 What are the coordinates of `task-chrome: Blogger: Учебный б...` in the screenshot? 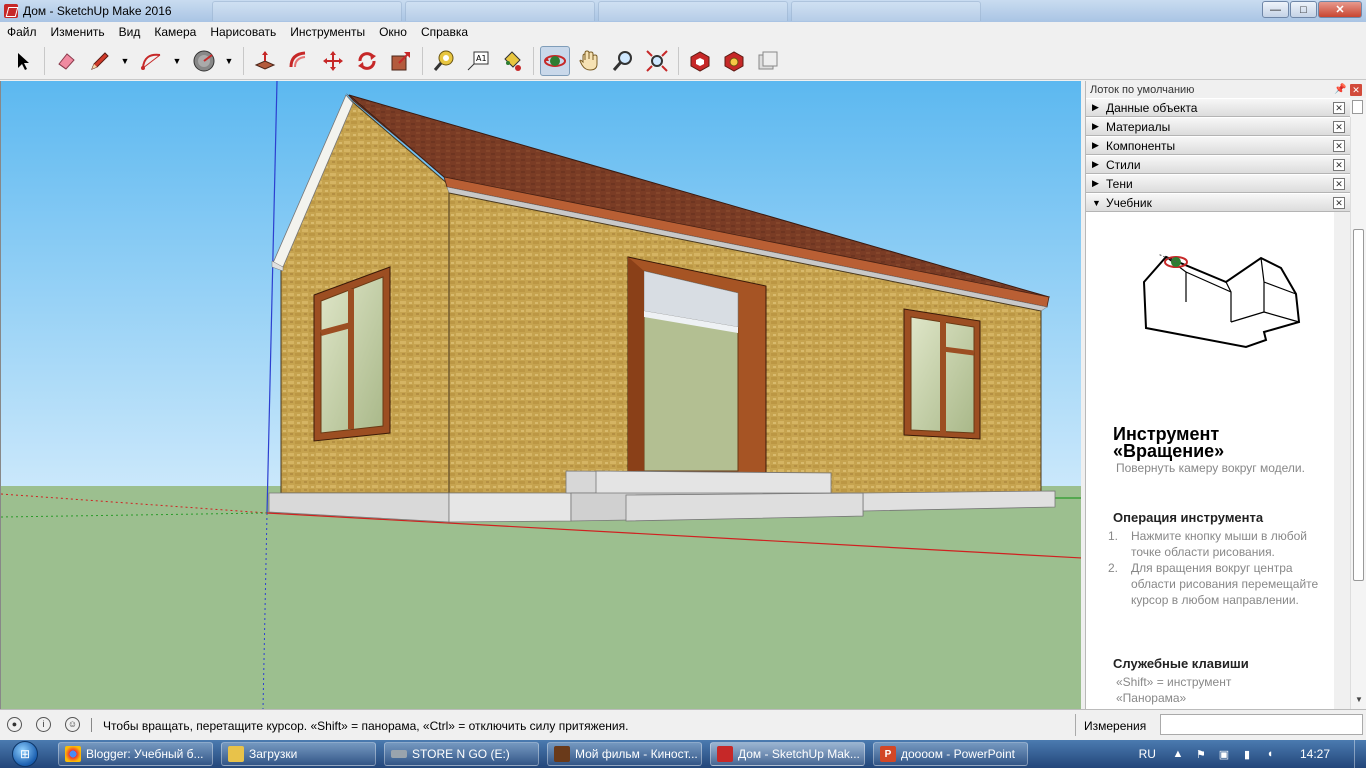 It's located at (135, 754).